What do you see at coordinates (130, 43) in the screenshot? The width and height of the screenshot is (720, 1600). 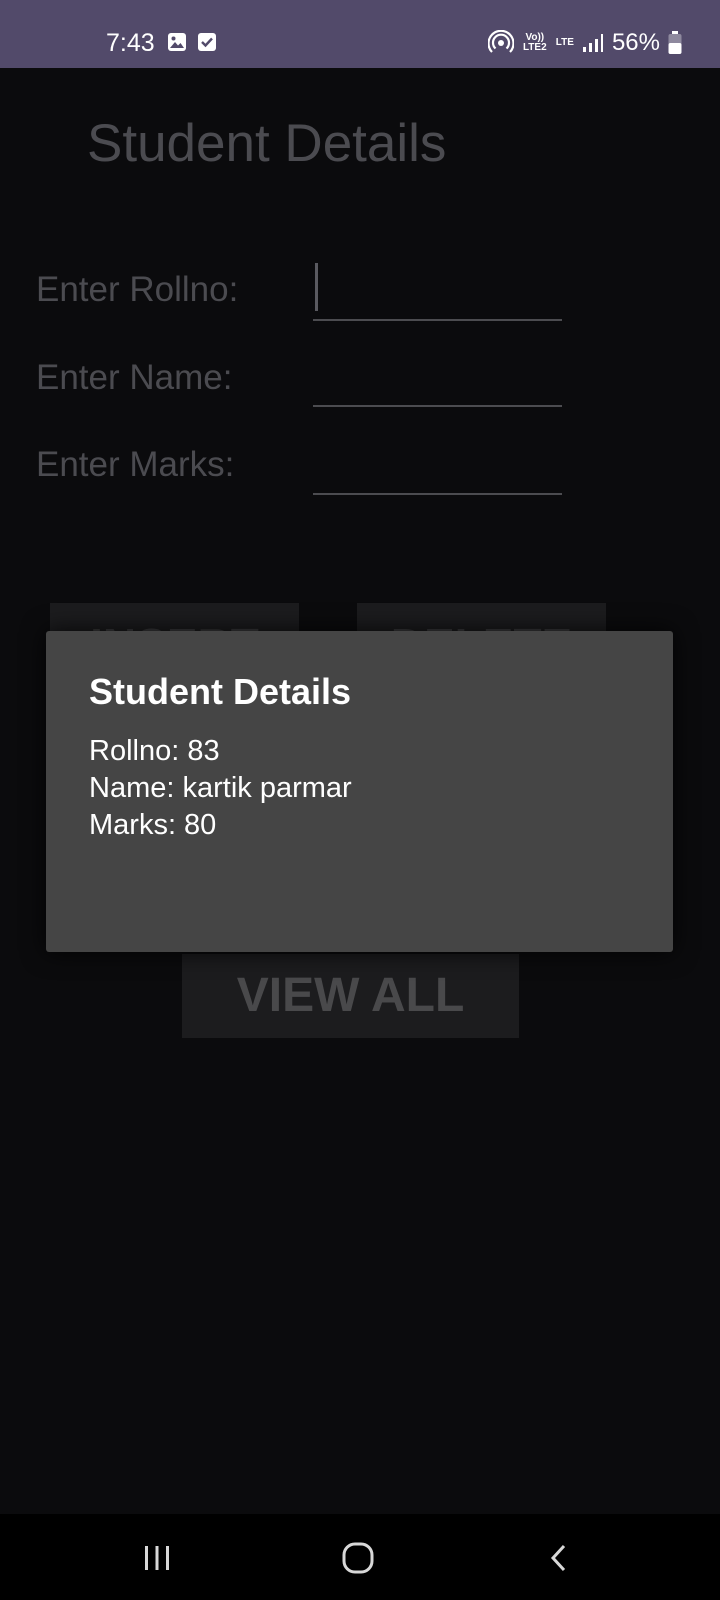 I see `status-time: 7:43` at bounding box center [130, 43].